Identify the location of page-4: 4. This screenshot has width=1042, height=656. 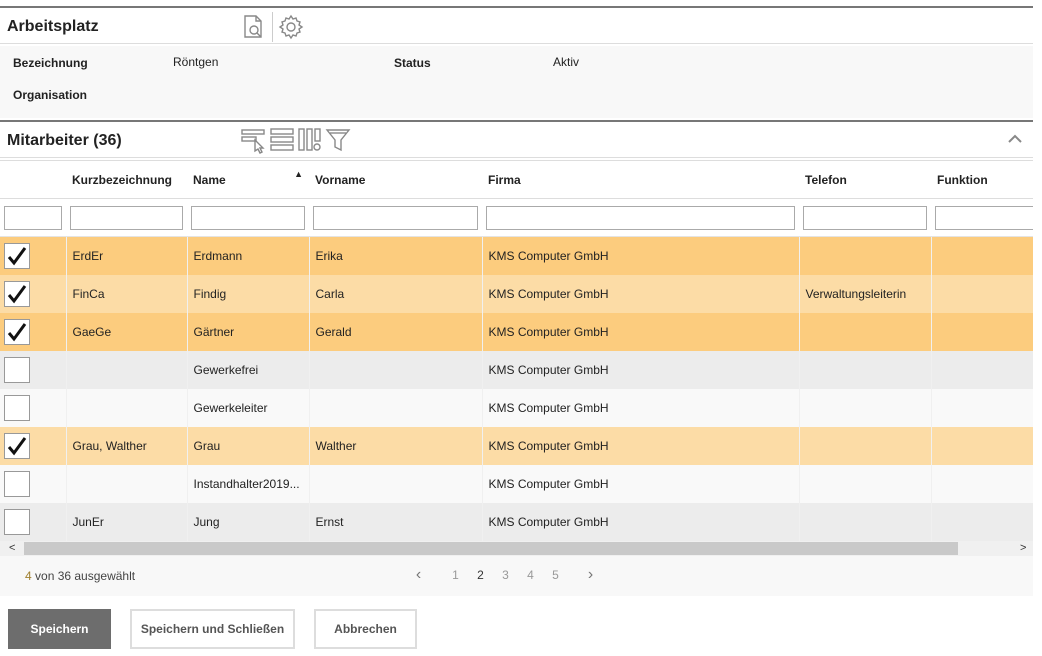
(530, 575).